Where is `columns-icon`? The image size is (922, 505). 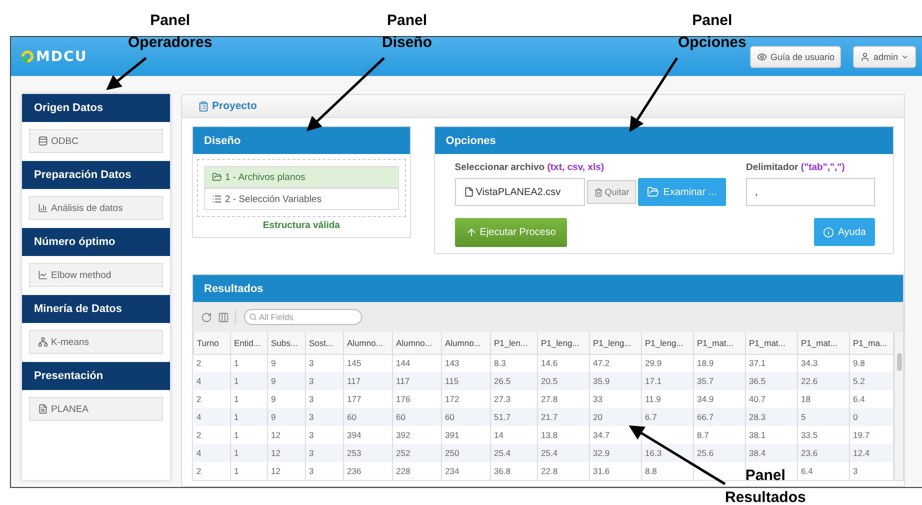 columns-icon is located at coordinates (223, 317).